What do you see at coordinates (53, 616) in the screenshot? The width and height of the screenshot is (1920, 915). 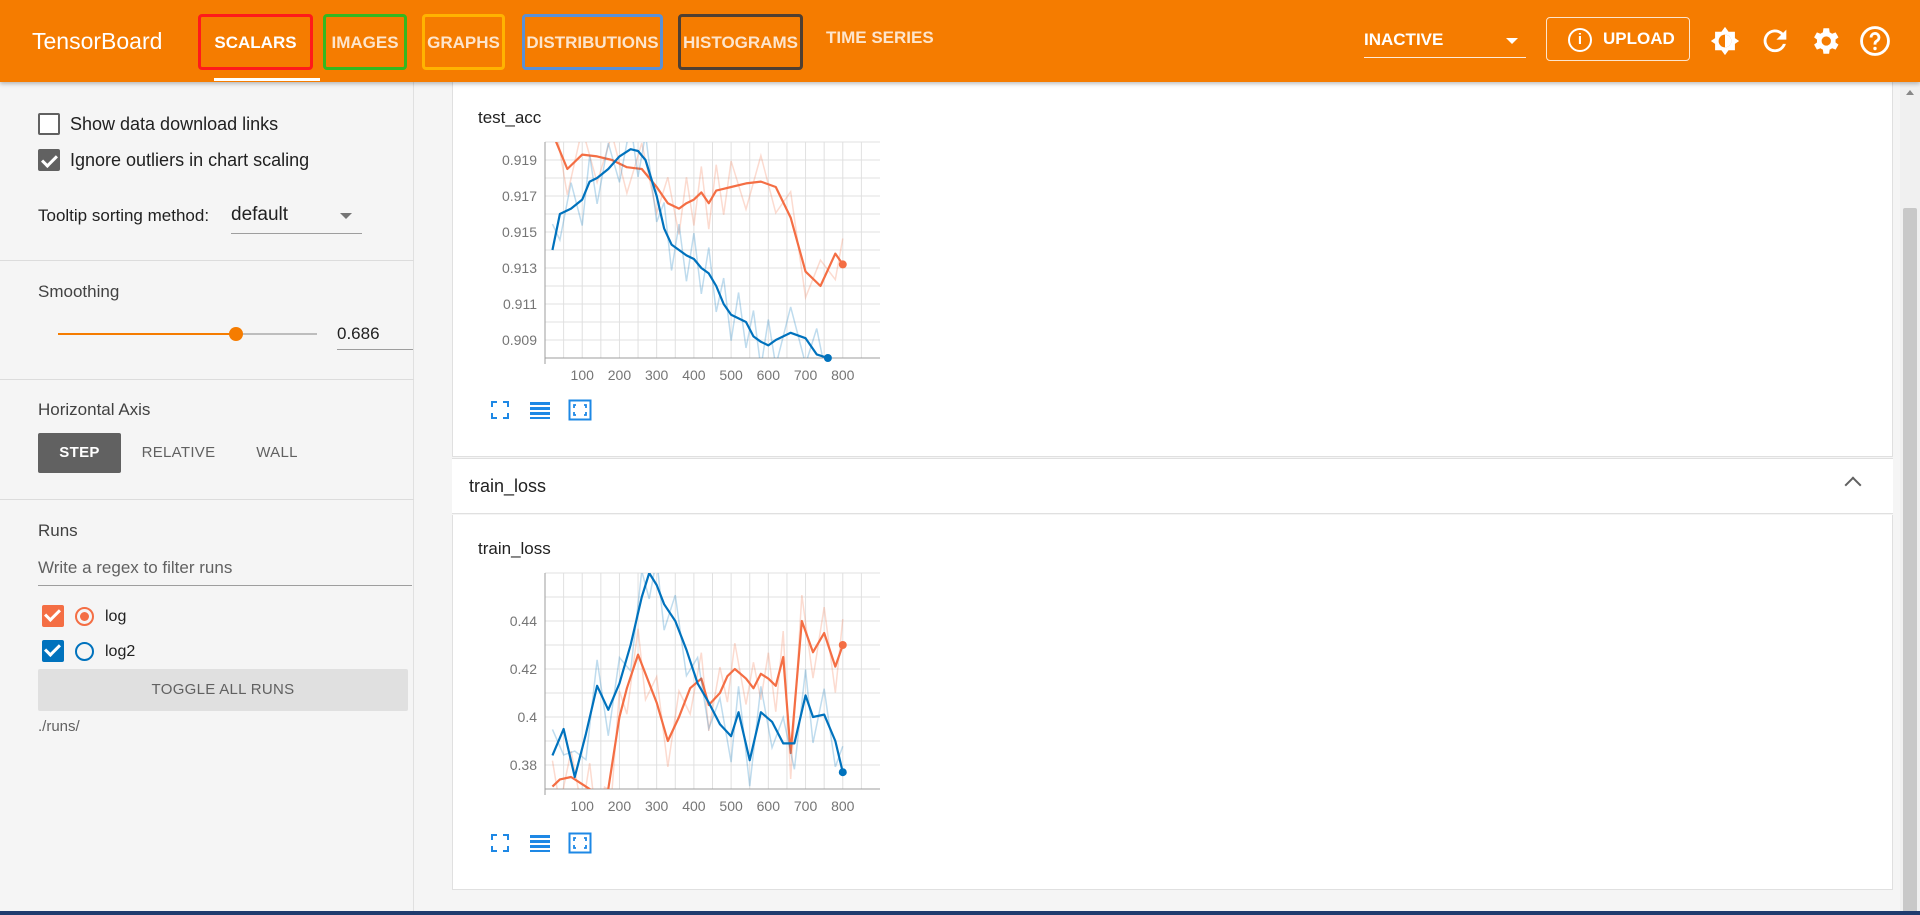 I see `run-log-checkbox` at bounding box center [53, 616].